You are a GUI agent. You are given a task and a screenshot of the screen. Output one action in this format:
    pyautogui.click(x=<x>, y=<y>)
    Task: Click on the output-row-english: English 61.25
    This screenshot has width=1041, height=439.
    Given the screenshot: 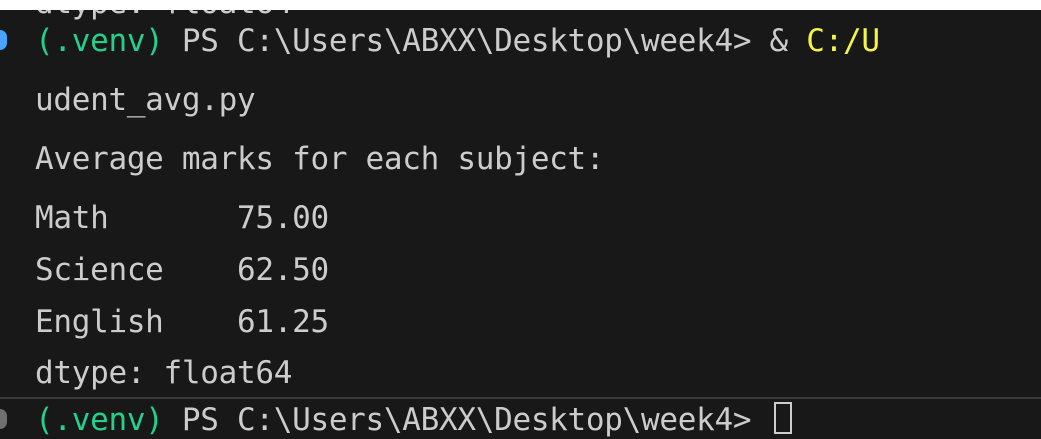 What is the action you would take?
    pyautogui.click(x=182, y=322)
    